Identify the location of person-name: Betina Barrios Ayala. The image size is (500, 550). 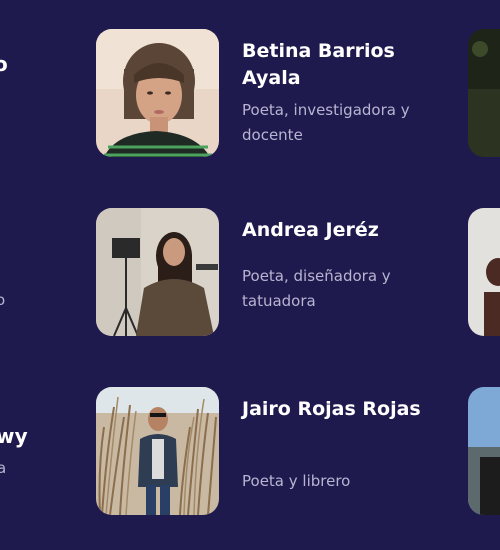
(337, 65).